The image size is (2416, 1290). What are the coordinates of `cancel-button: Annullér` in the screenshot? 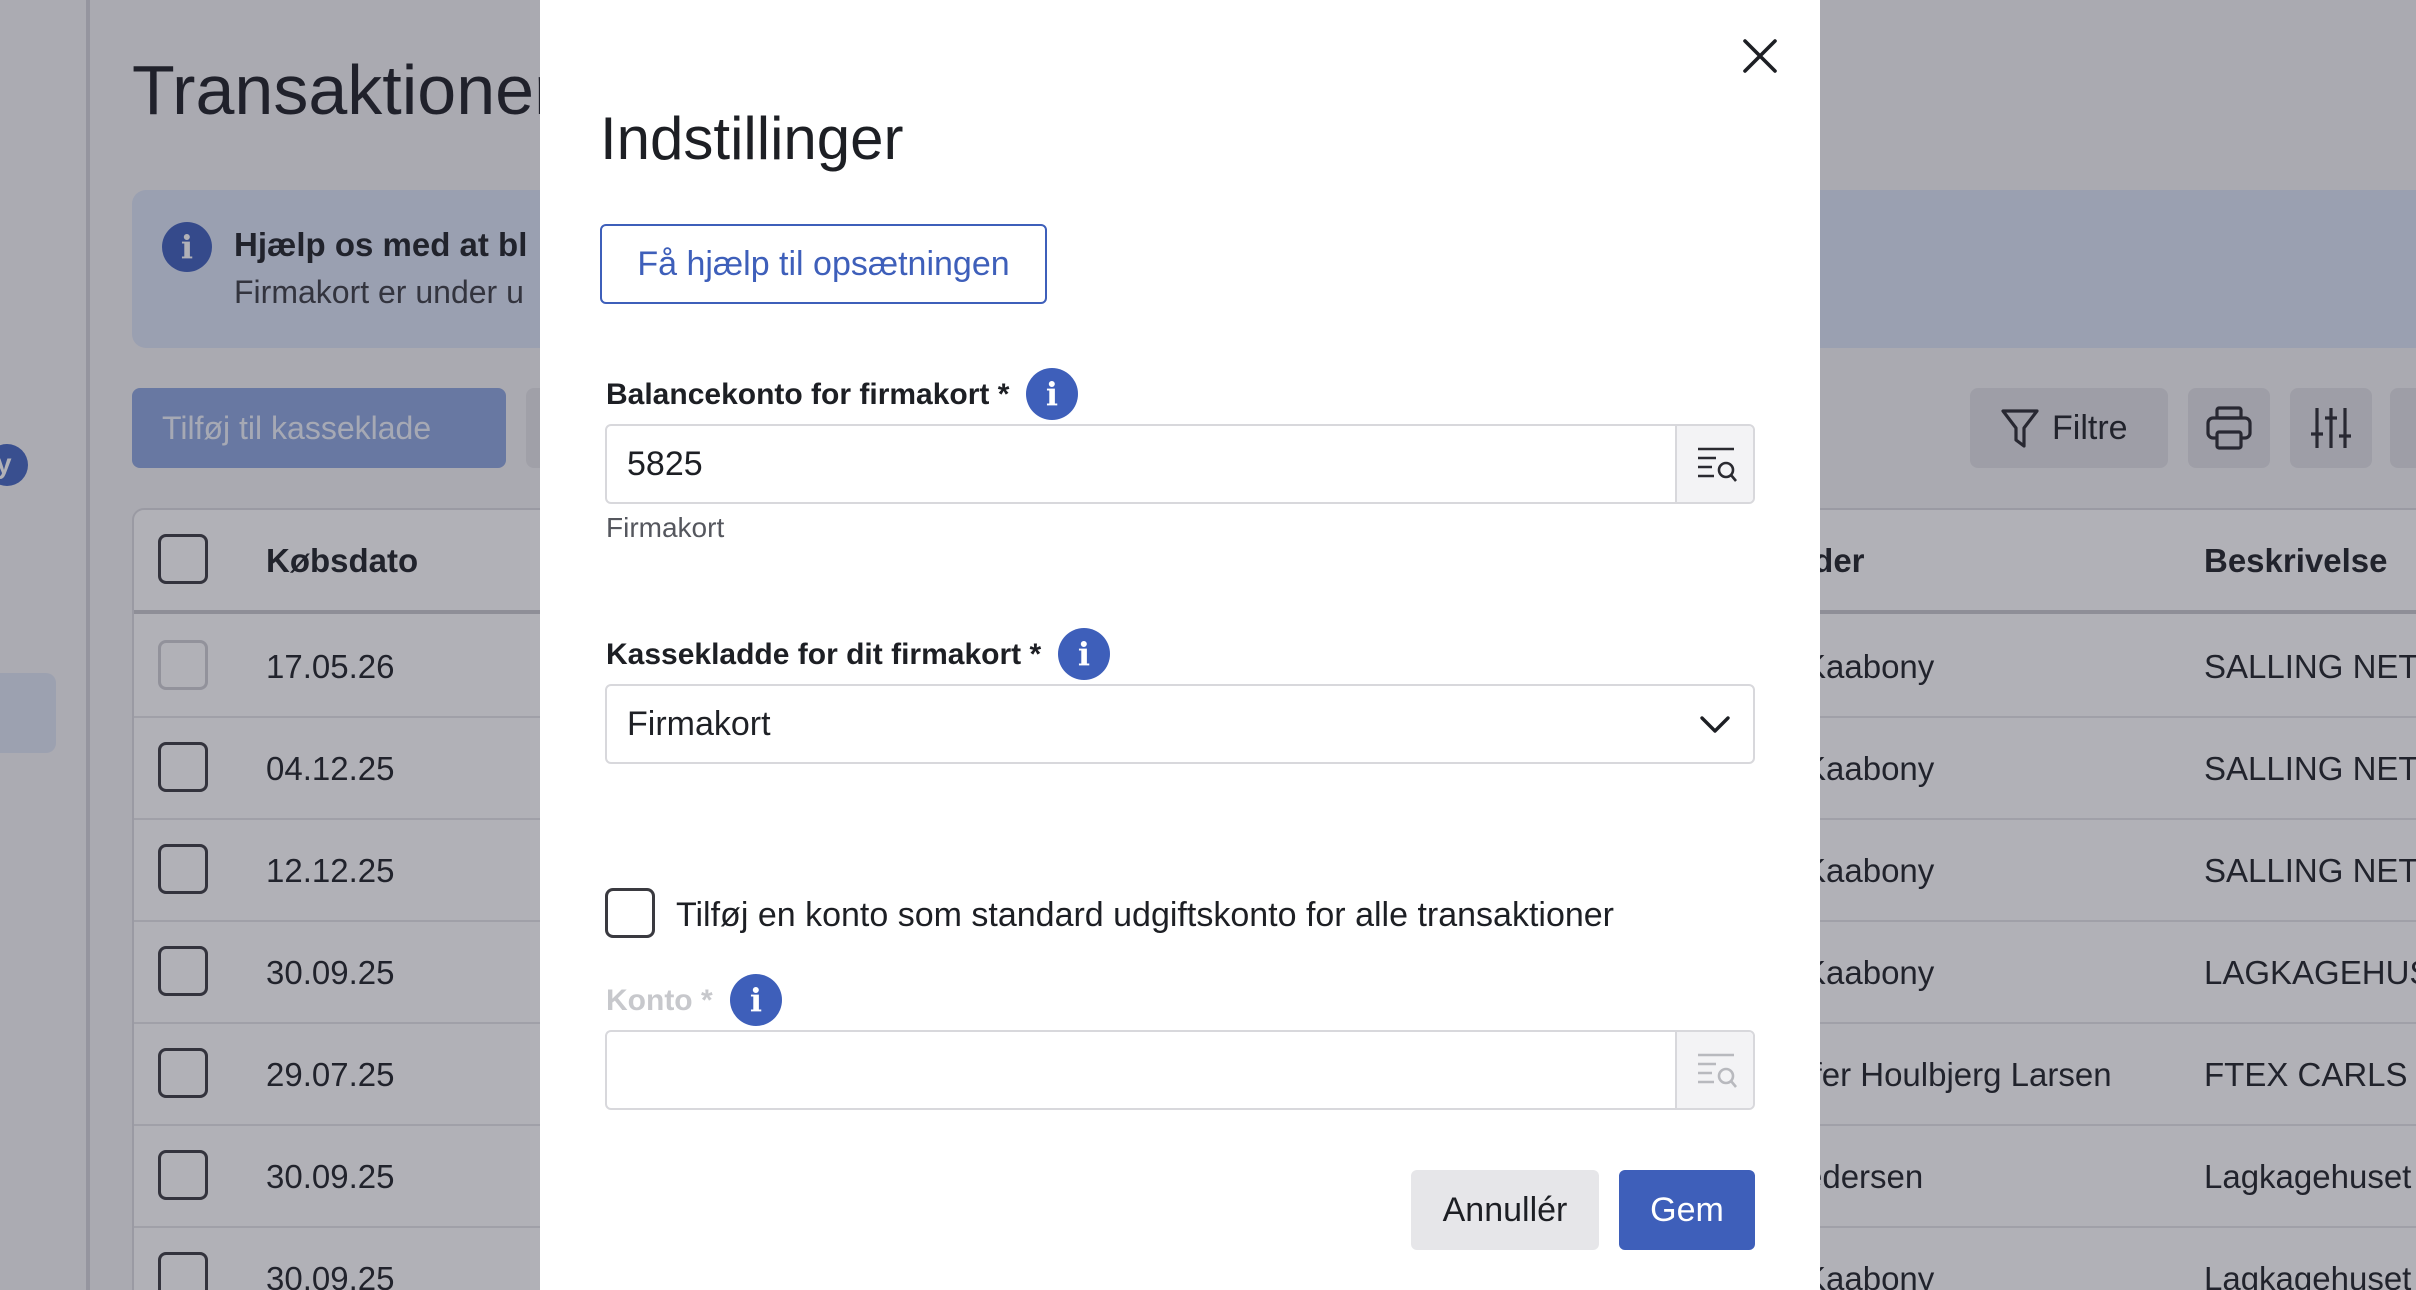 It's located at (1505, 1210).